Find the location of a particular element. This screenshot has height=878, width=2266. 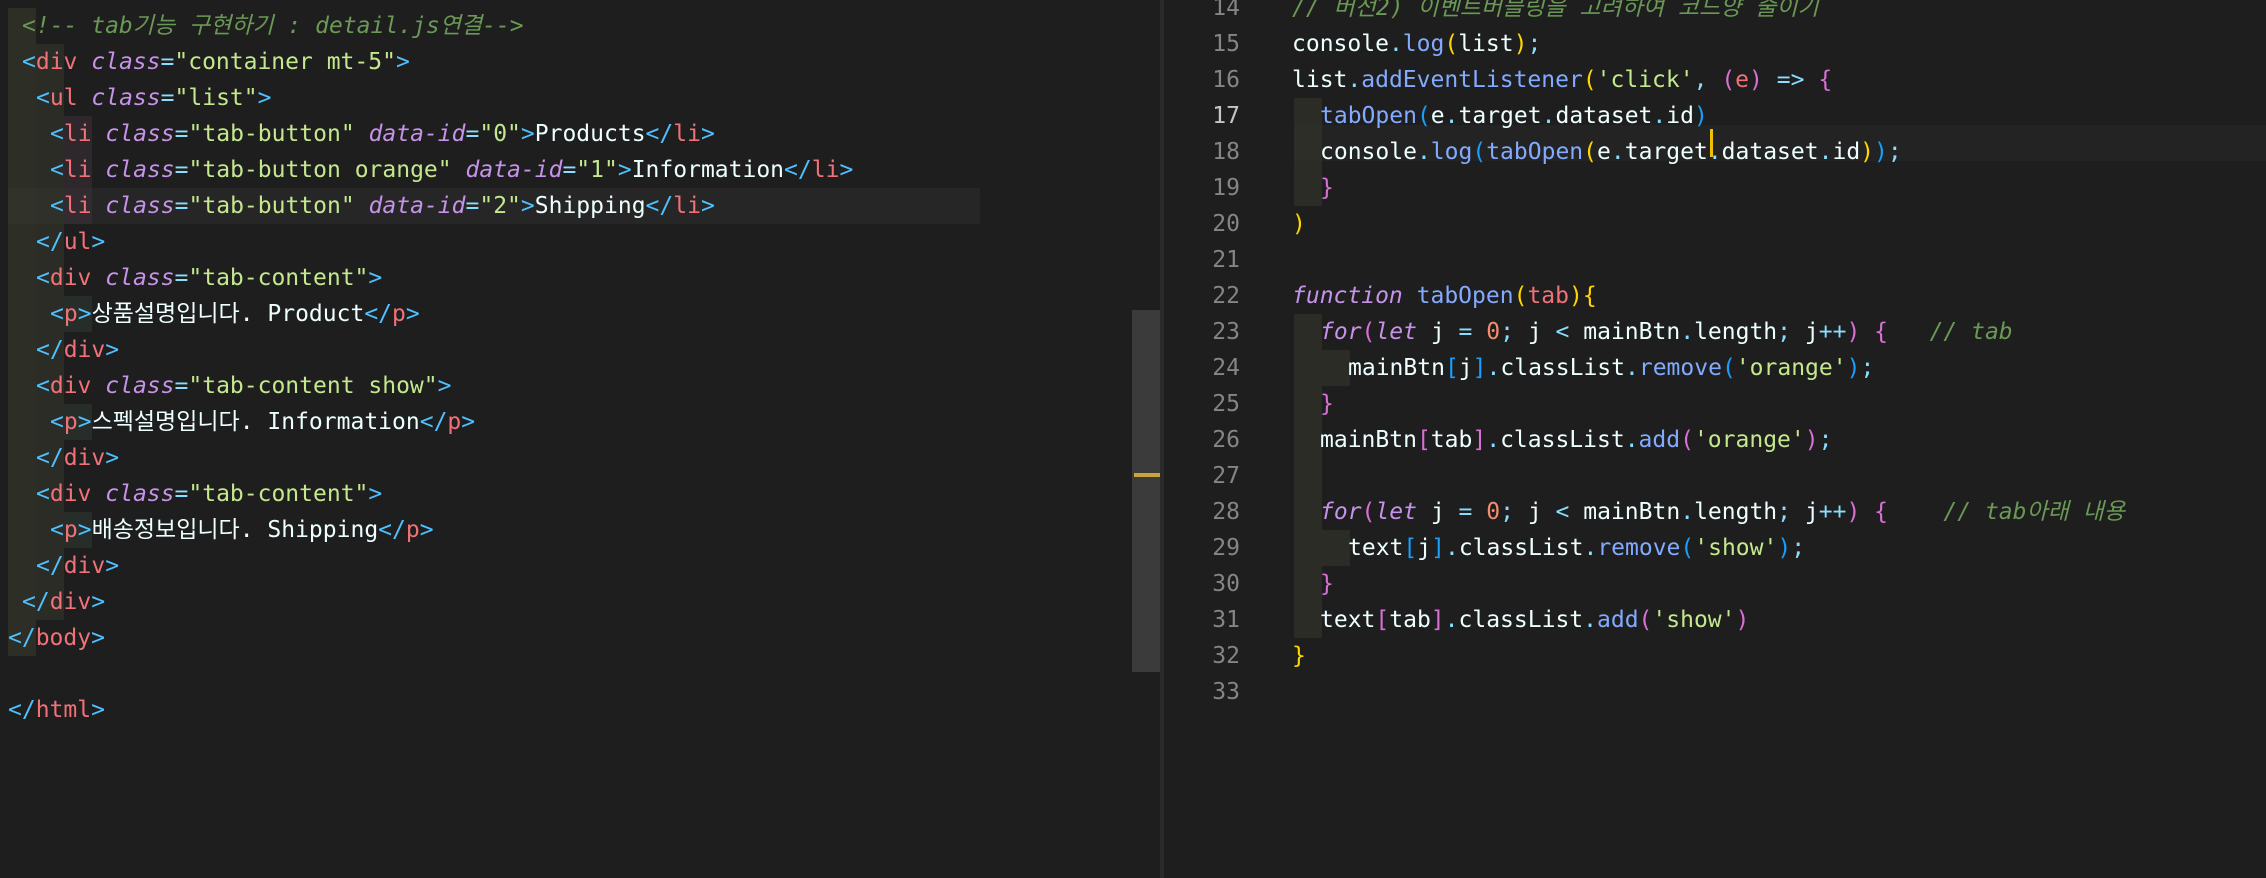

left-code-line: <p>스펙설명입니다. Information</p> is located at coordinates (540, 422).